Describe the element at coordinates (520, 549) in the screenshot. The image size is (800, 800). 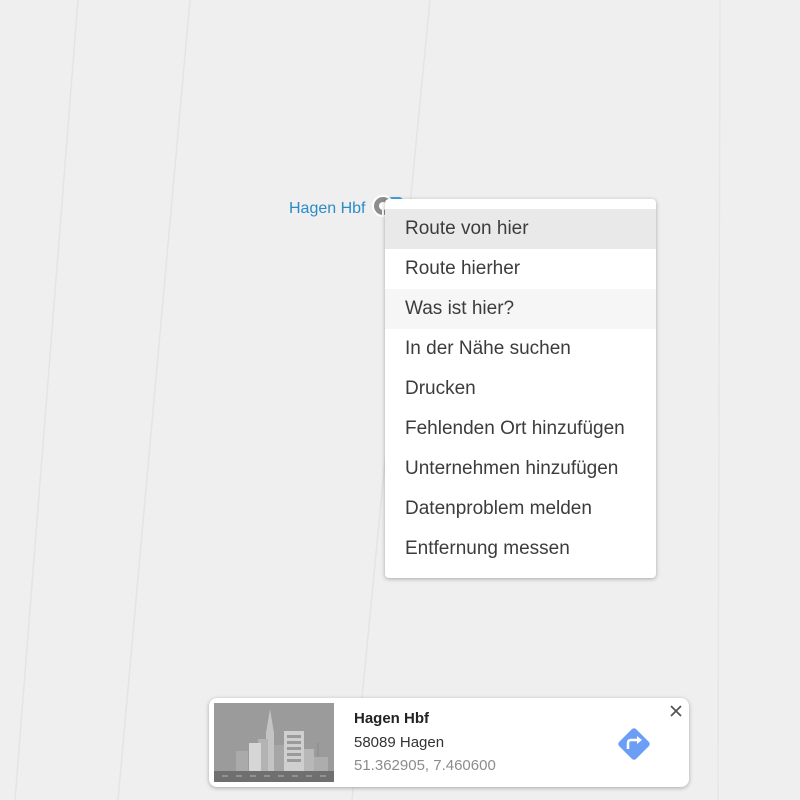
I see `menu-item-measure-distance: Entfernung messen` at that location.